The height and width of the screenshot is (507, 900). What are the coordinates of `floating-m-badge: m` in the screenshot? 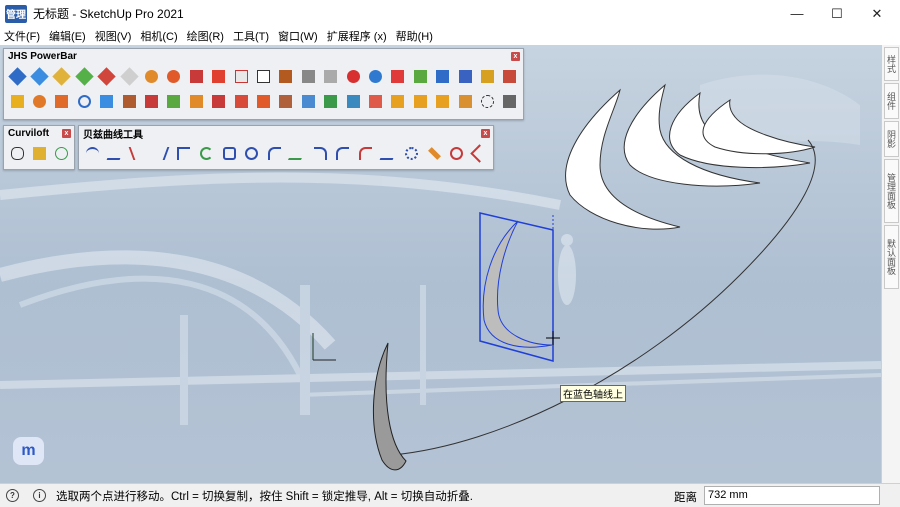 It's located at (28, 451).